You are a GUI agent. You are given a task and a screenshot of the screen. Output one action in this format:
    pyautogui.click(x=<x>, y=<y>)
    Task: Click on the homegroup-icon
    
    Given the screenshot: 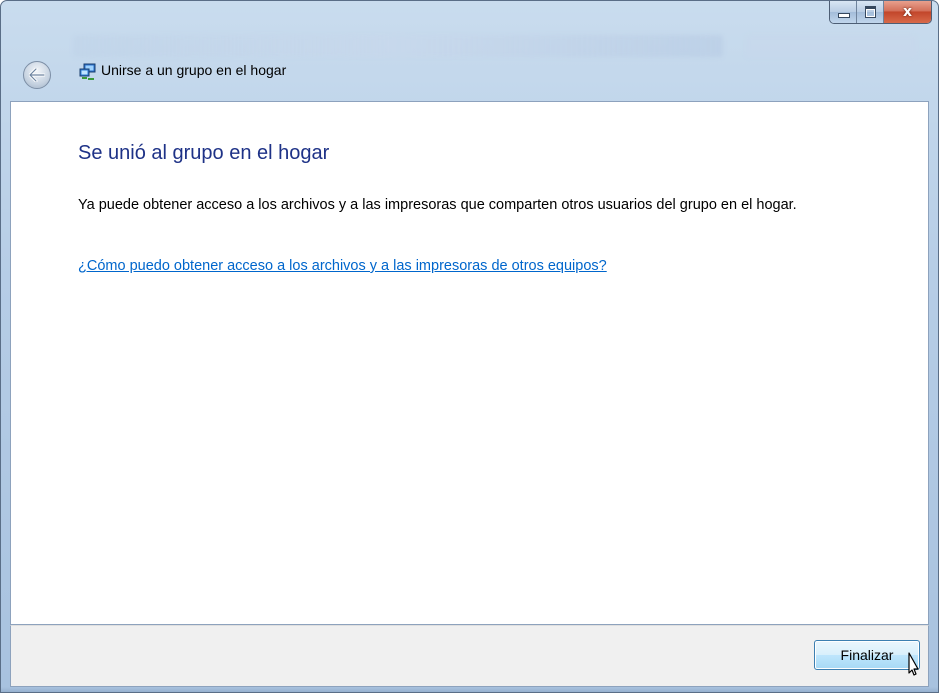 What is the action you would take?
    pyautogui.click(x=87, y=71)
    